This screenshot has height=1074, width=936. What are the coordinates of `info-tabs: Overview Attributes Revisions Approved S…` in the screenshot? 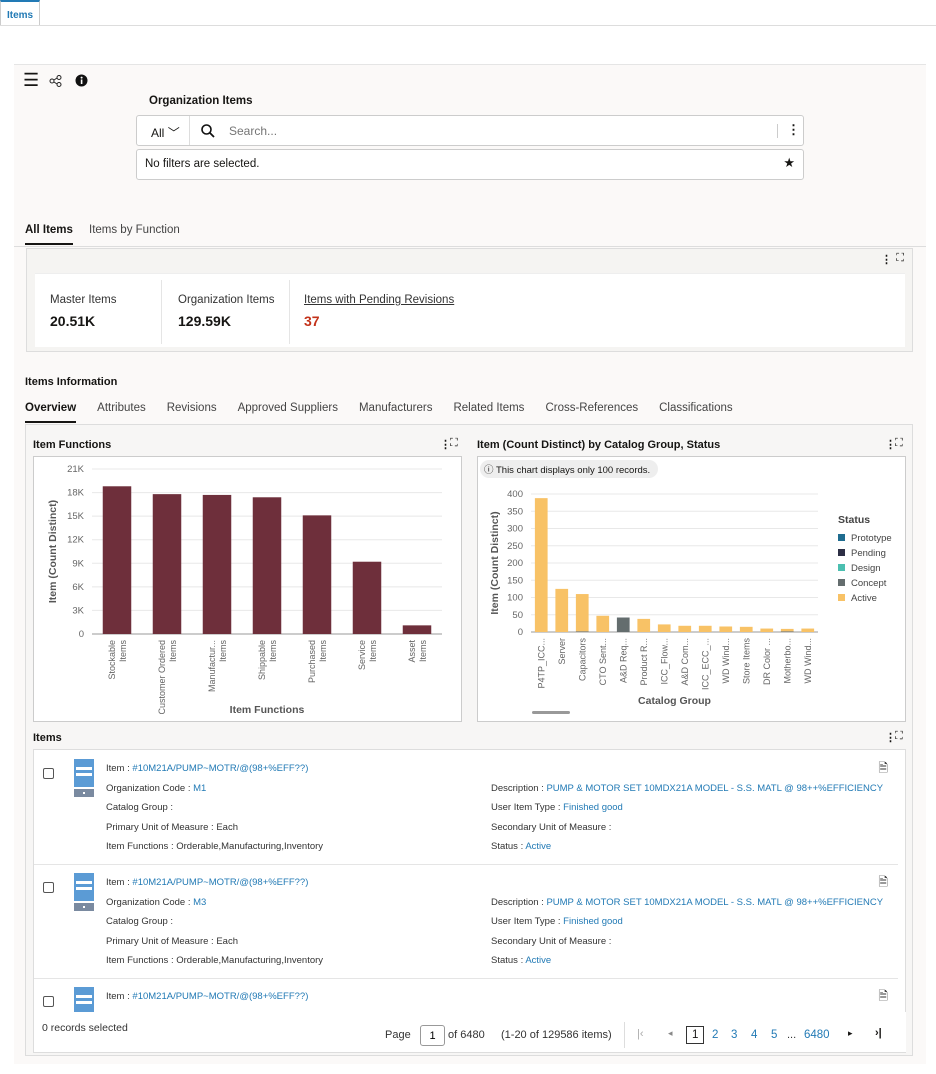 It's located at (379, 412).